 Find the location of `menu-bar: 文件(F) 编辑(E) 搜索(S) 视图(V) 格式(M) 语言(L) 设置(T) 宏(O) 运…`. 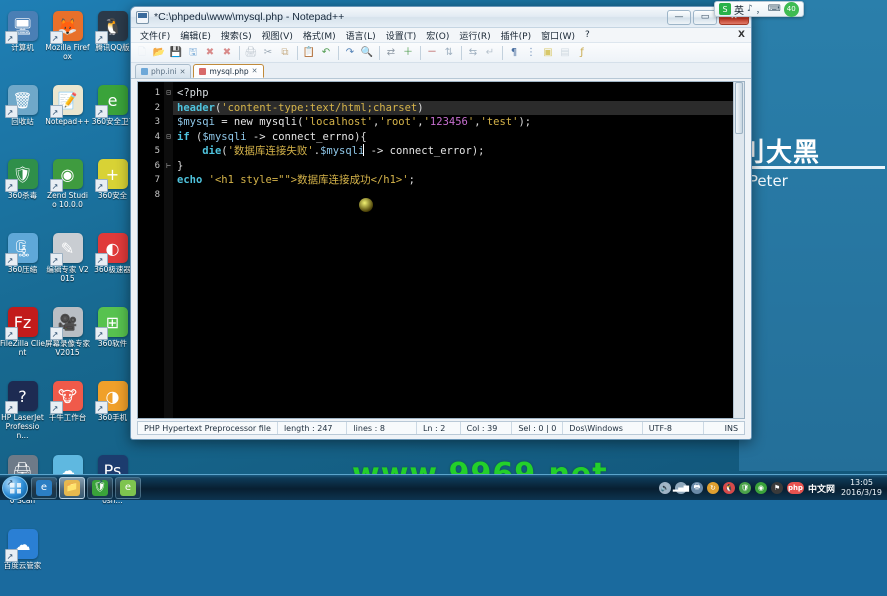

menu-bar: 文件(F) 编辑(E) 搜索(S) 视图(V) 格式(M) 语言(L) 设置(T) 宏(O) 运… is located at coordinates (441, 35).